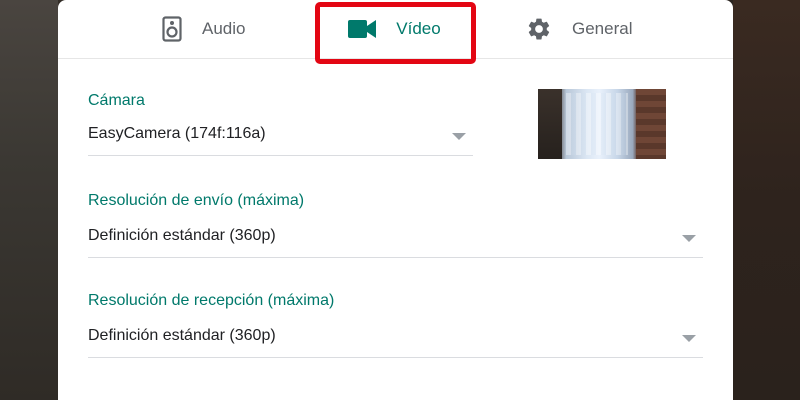 The image size is (800, 400). What do you see at coordinates (172, 29) in the screenshot?
I see `speaker-icon` at bounding box center [172, 29].